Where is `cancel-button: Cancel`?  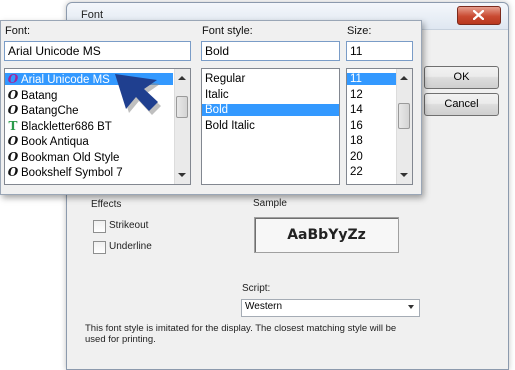 cancel-button: Cancel is located at coordinates (461, 104).